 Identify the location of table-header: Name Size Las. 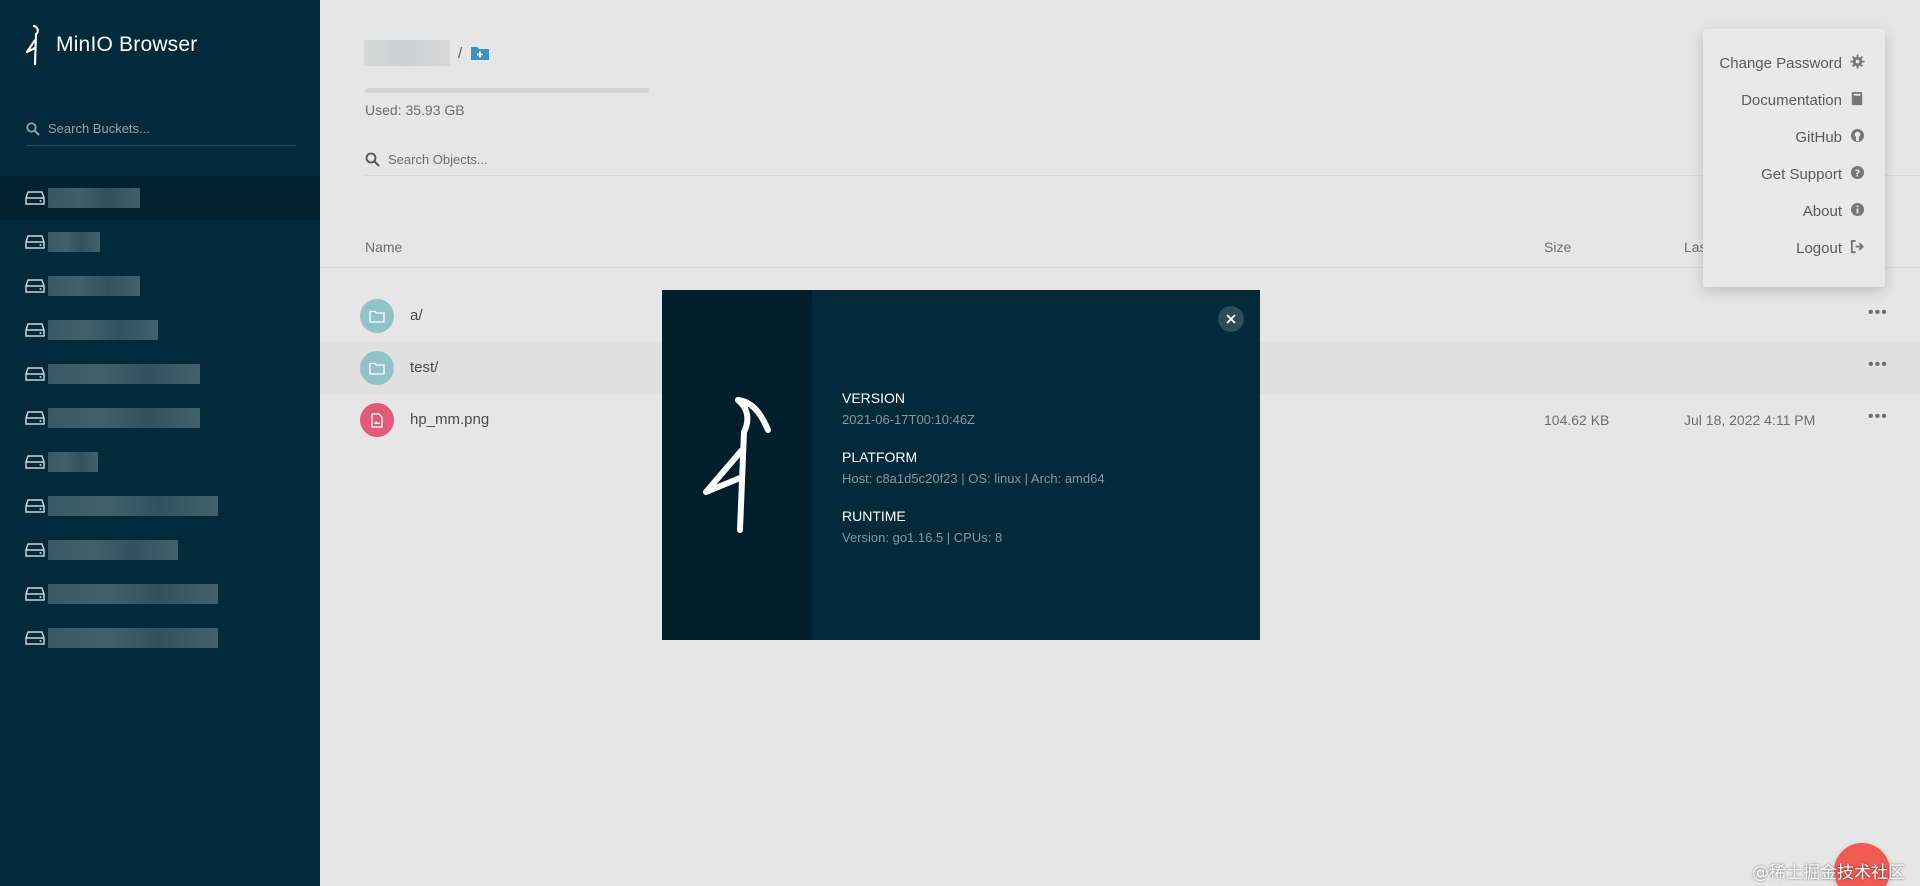
(1120, 248).